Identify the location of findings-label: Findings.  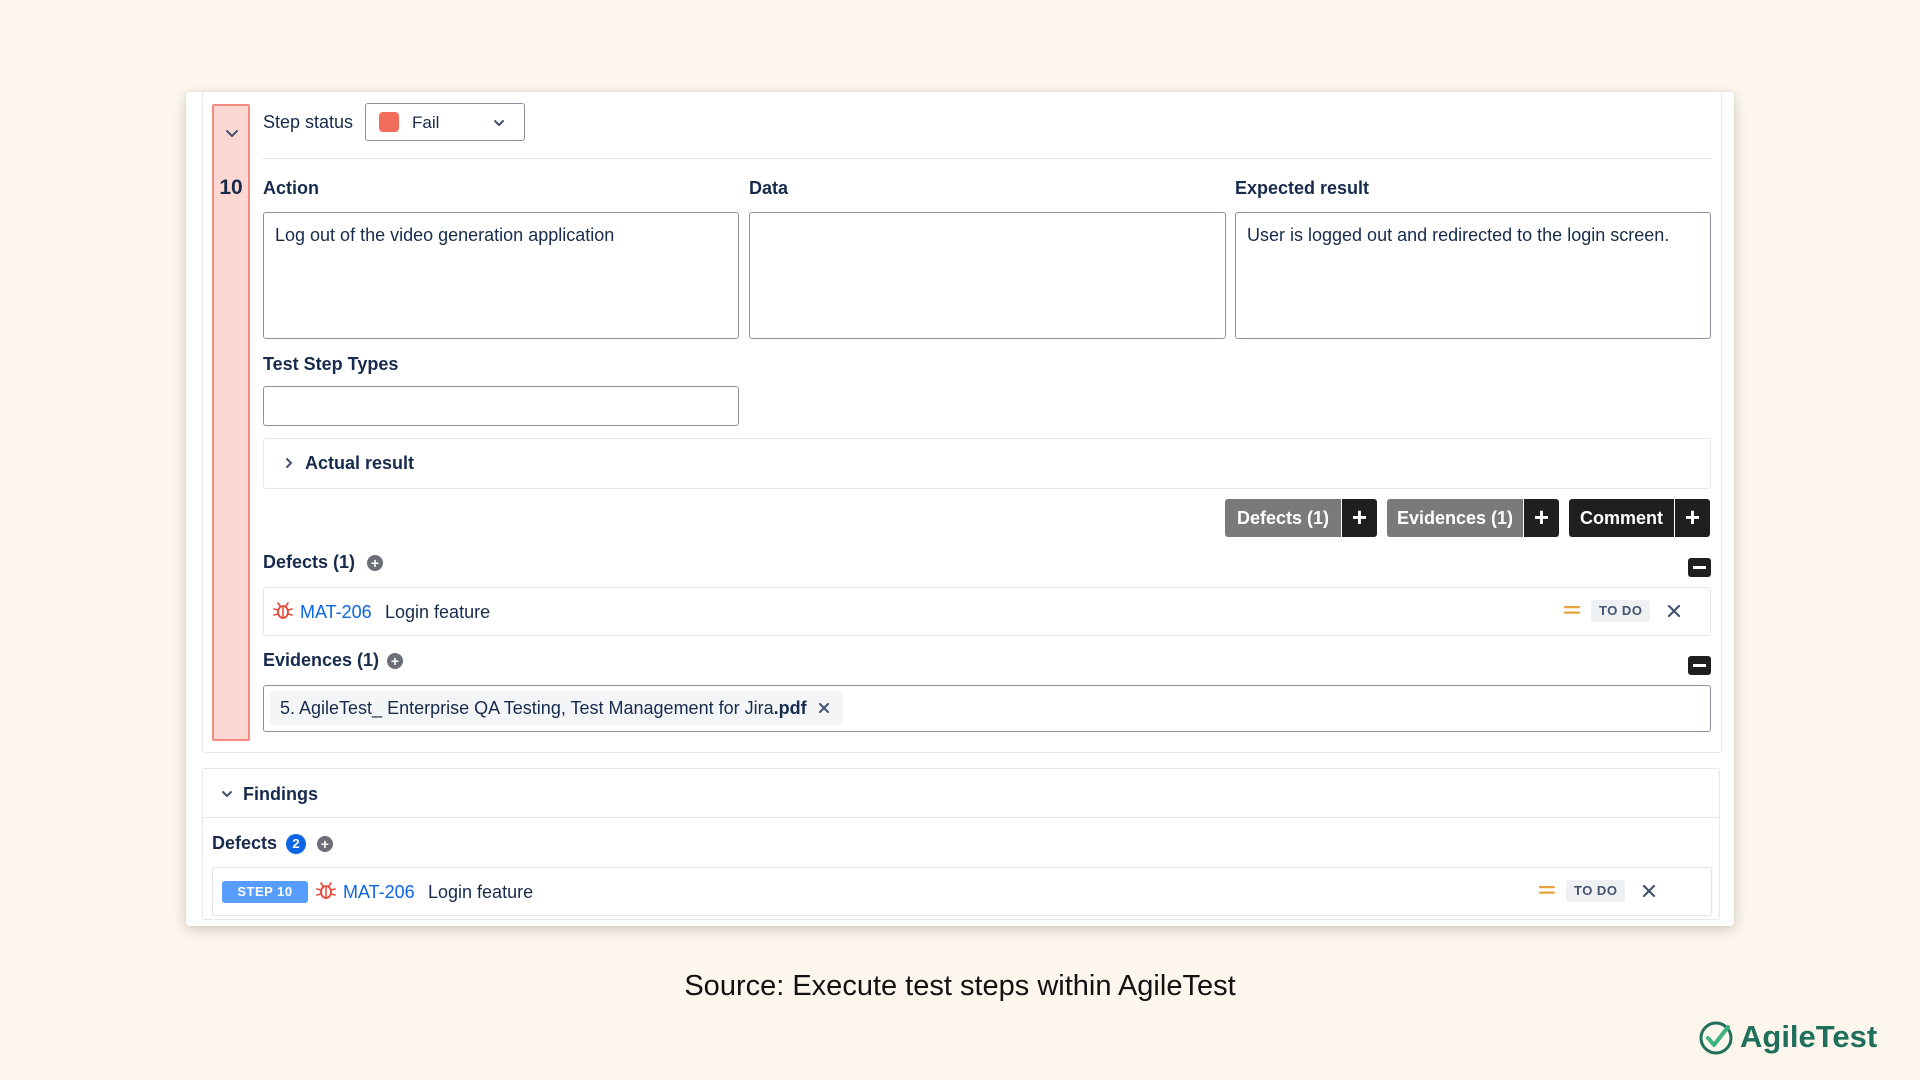
(280, 794).